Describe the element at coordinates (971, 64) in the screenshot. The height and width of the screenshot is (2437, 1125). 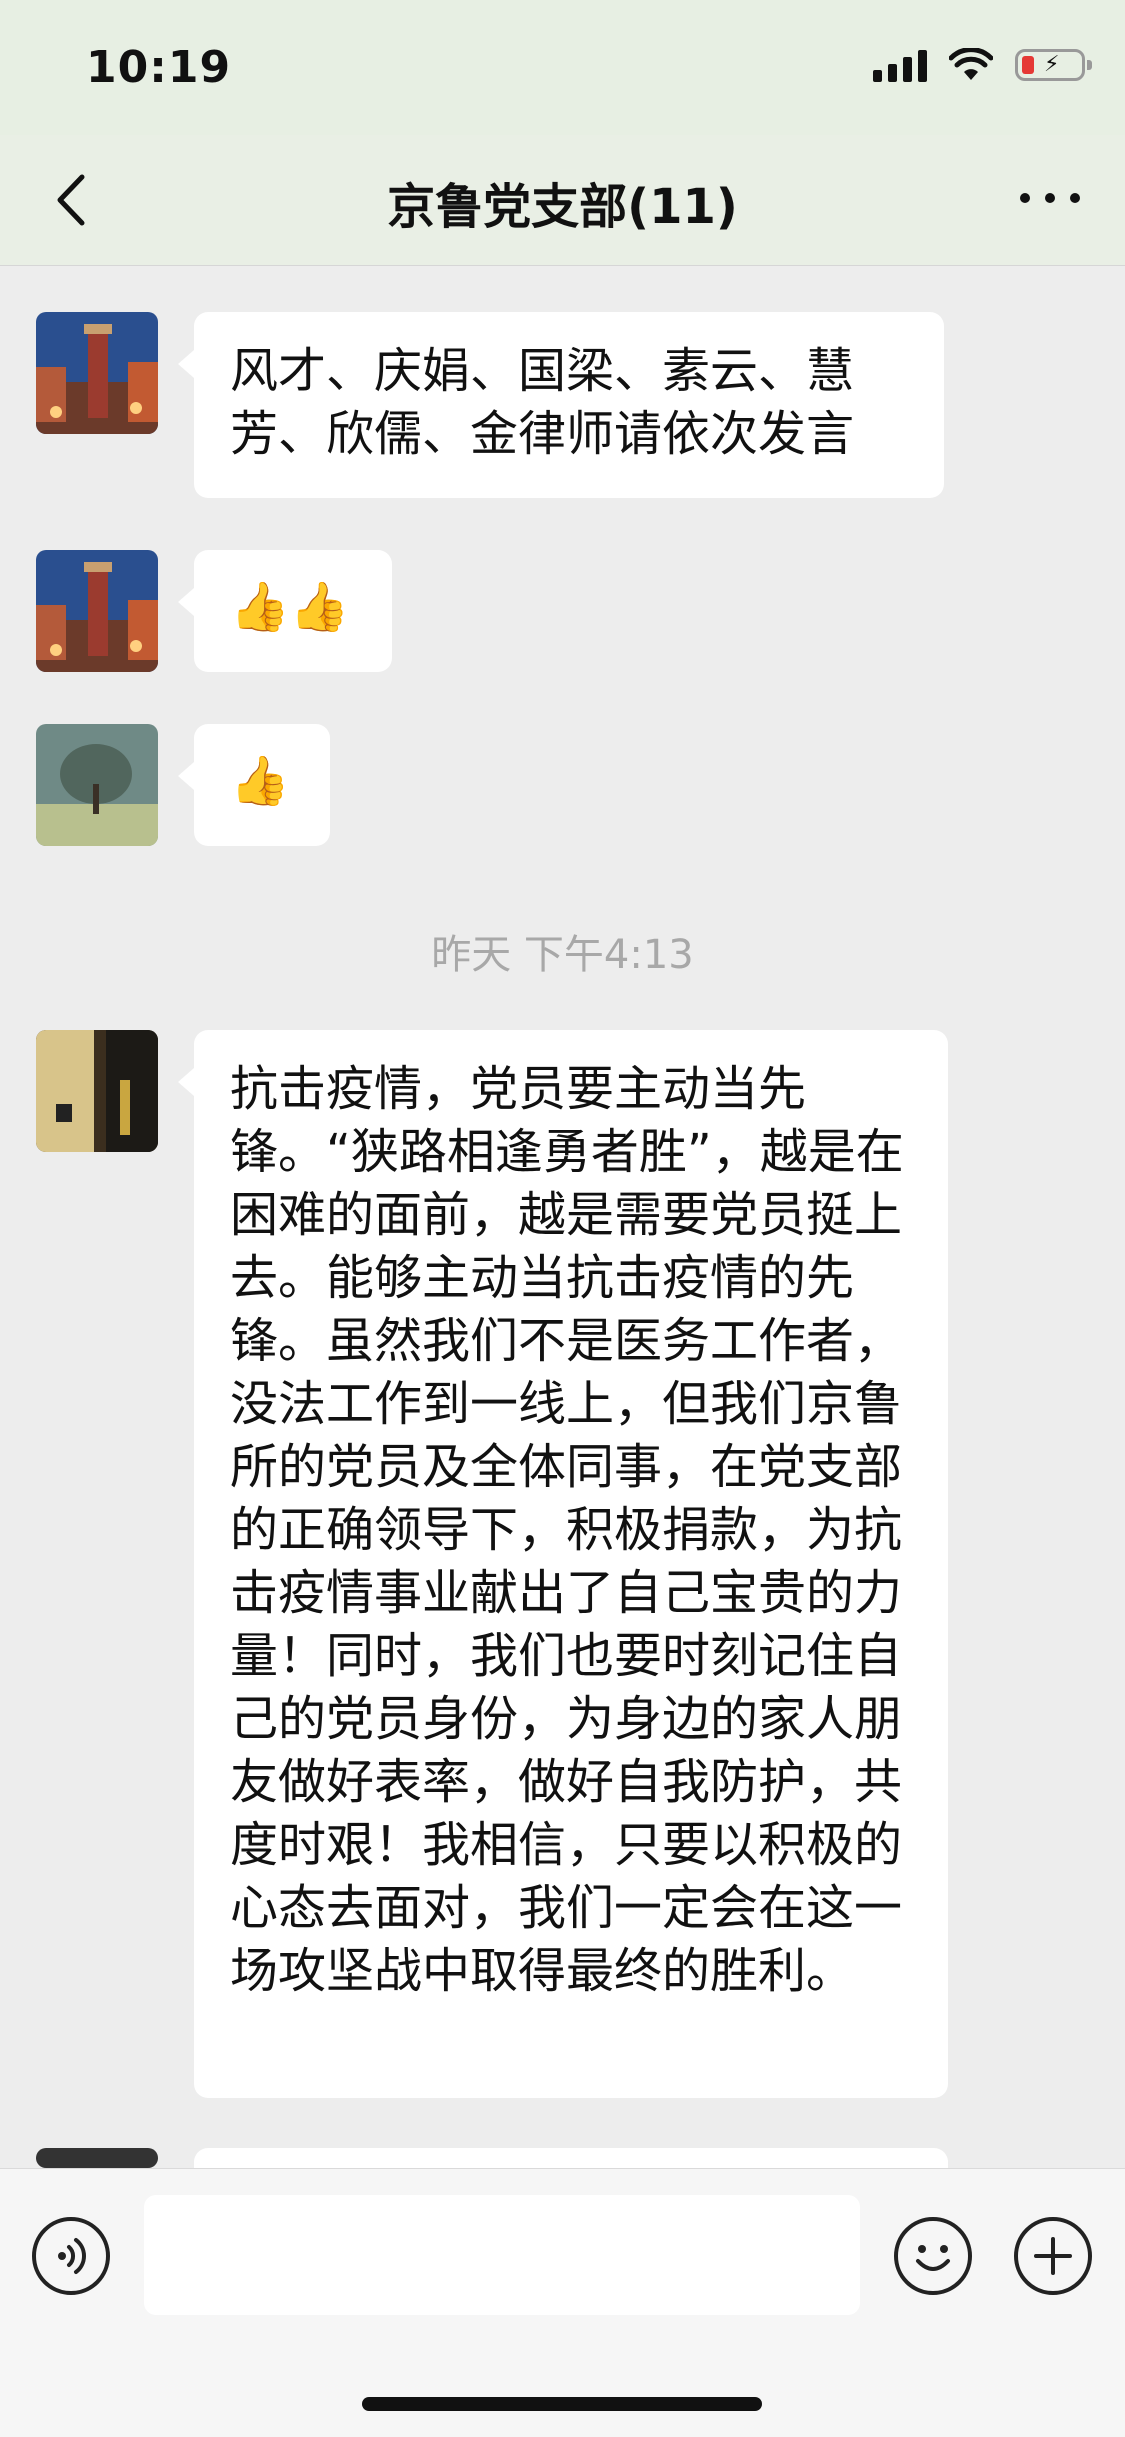
I see `wifi-icon` at that location.